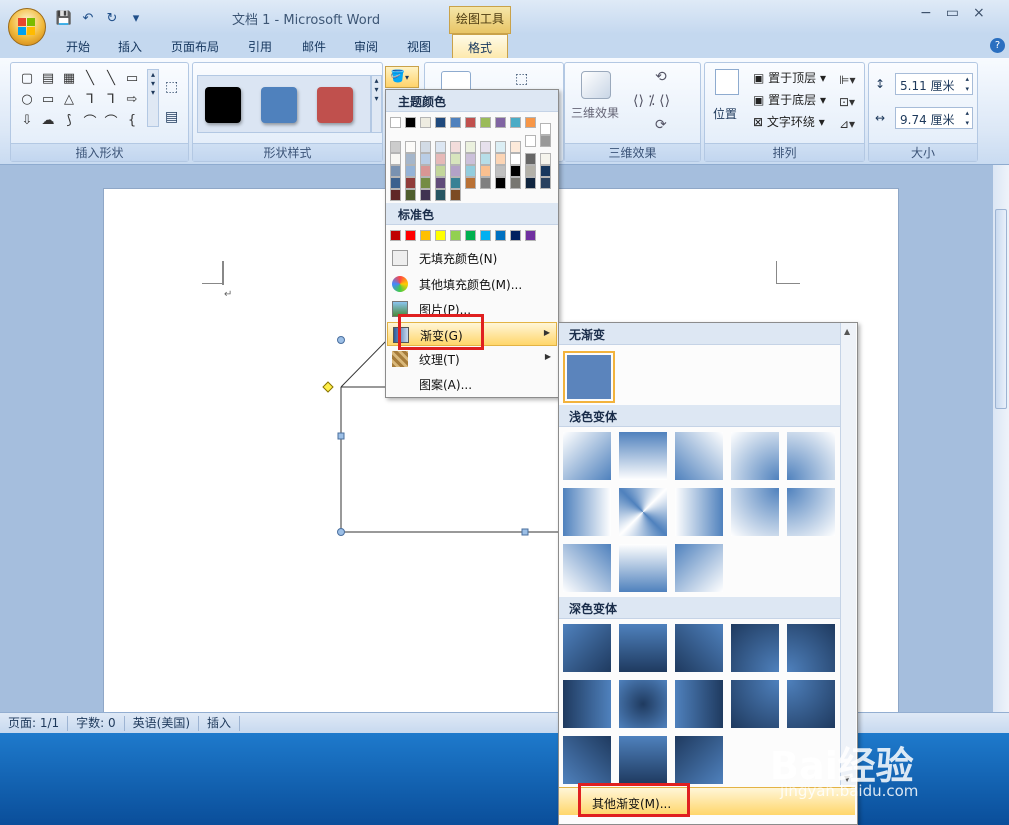 The width and height of the screenshot is (1009, 825). Describe the element at coordinates (967, 84) in the screenshot. I see `height-spinner: ▴ ▾` at that location.